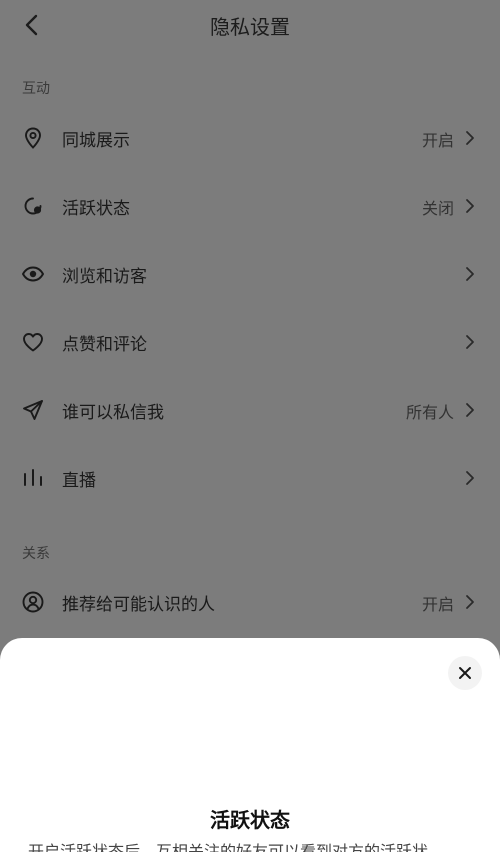  I want to click on close-icon, so click(465, 673).